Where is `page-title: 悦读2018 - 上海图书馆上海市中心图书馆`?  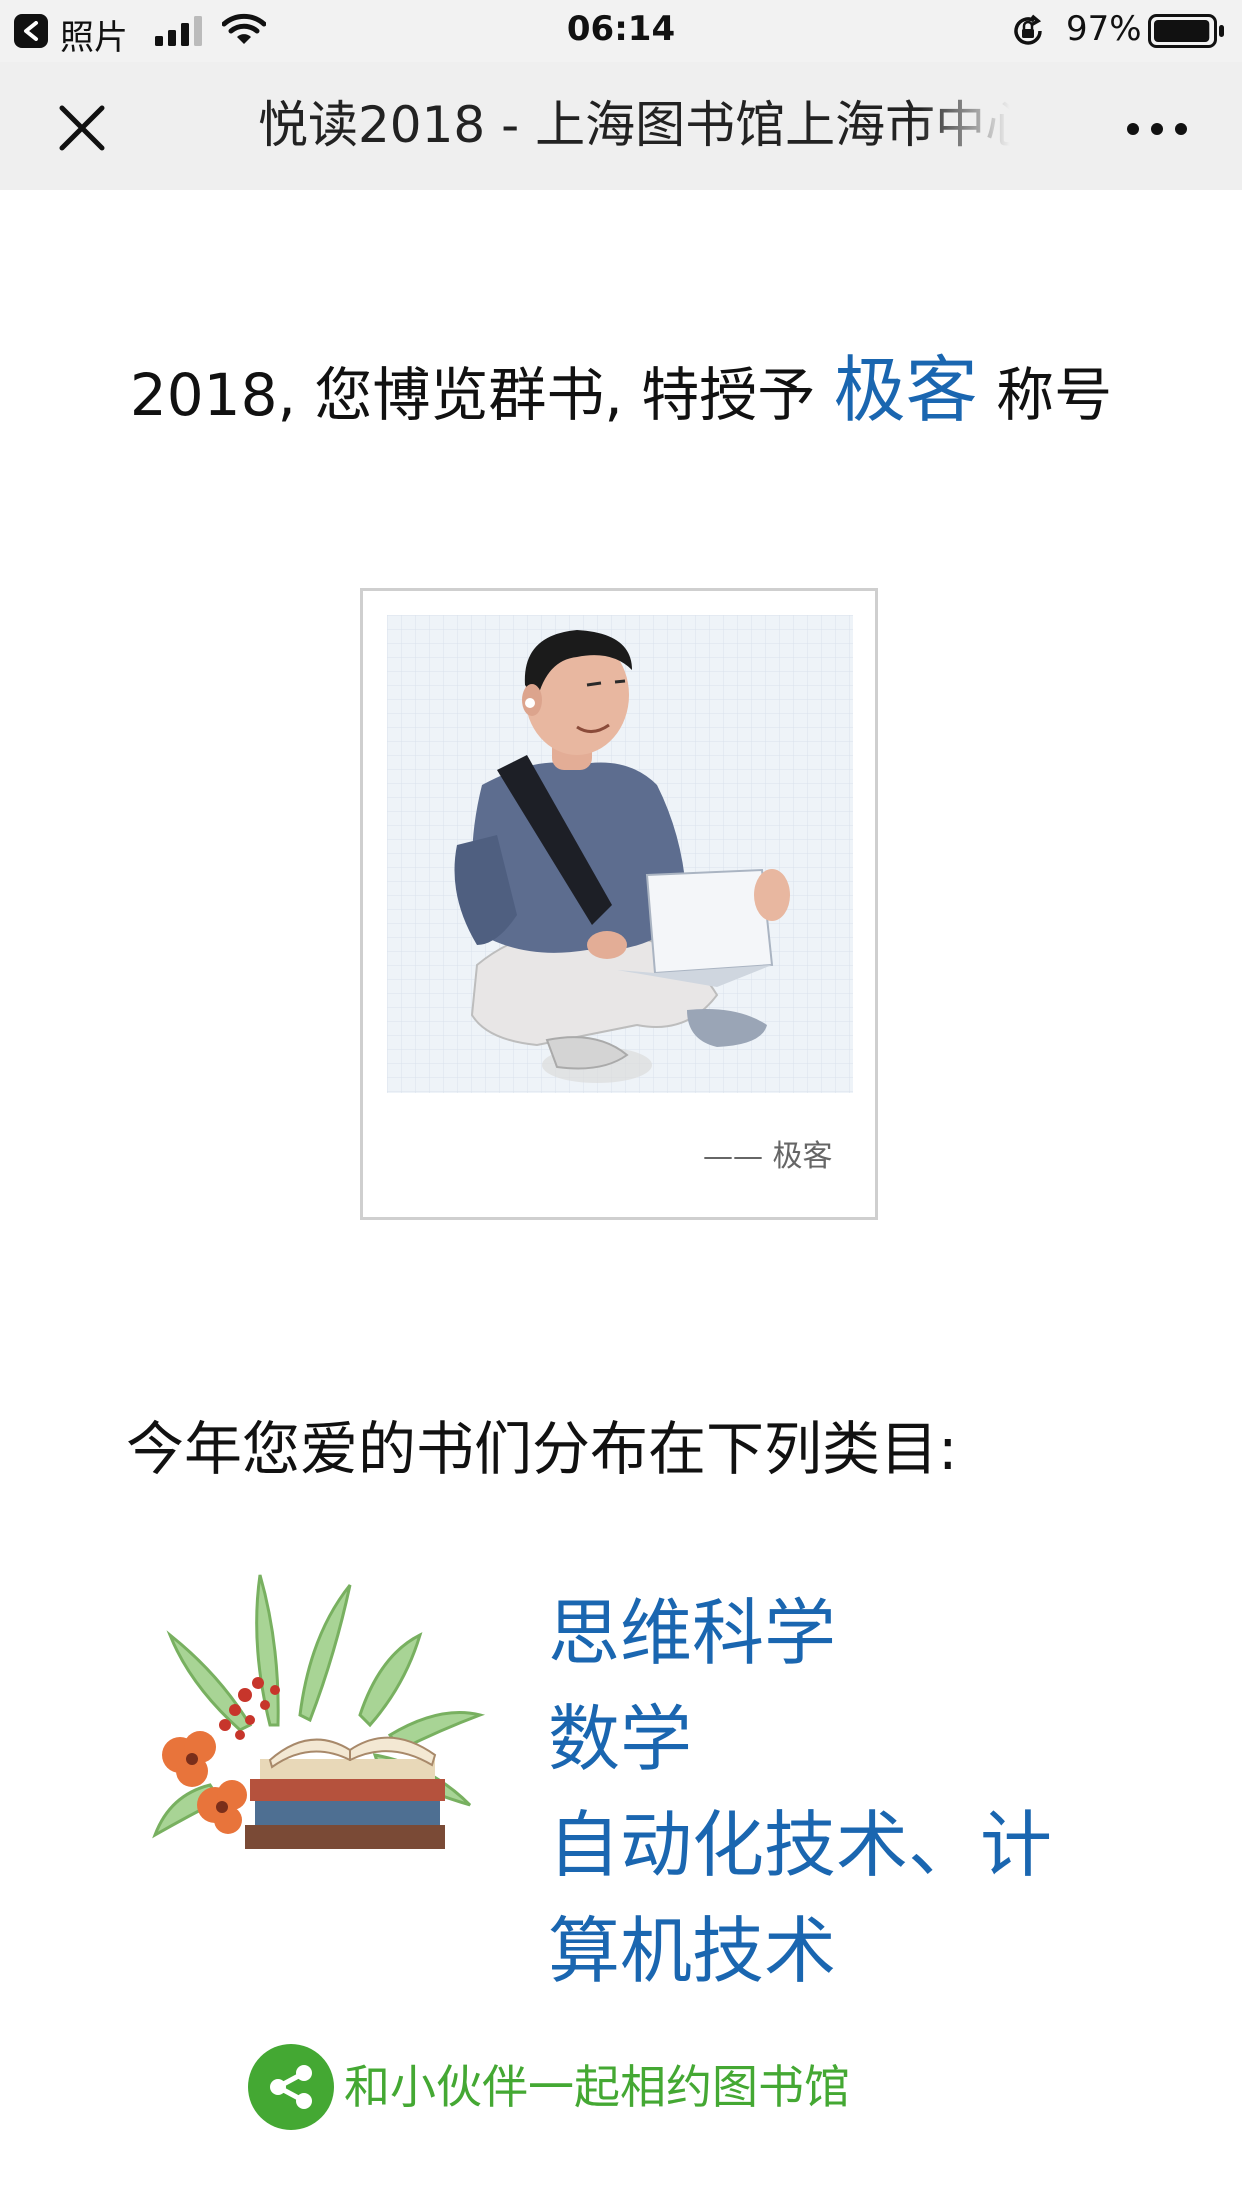 page-title: 悦读2018 - 上海图书馆上海市中心图书馆 is located at coordinates (634, 125).